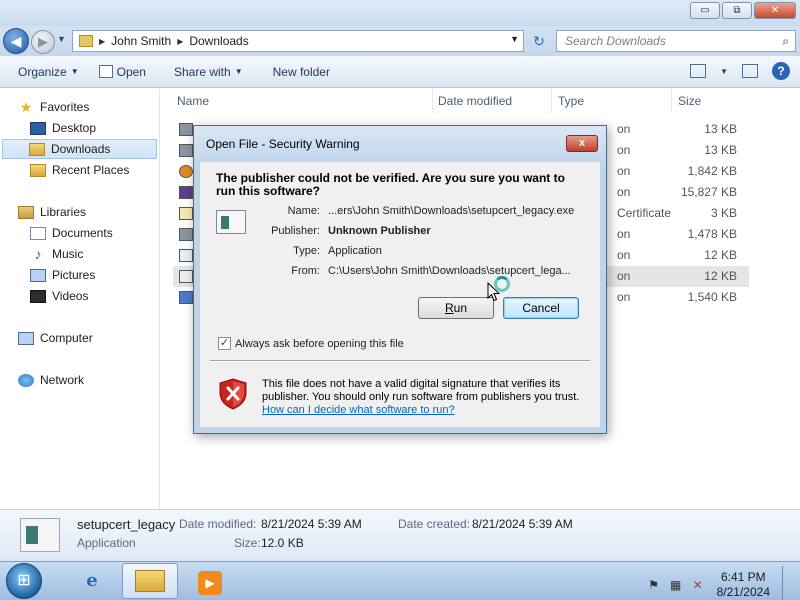 The height and width of the screenshot is (600, 800). I want to click on always-ask-label: Always ask before opening this file, so click(319, 344).